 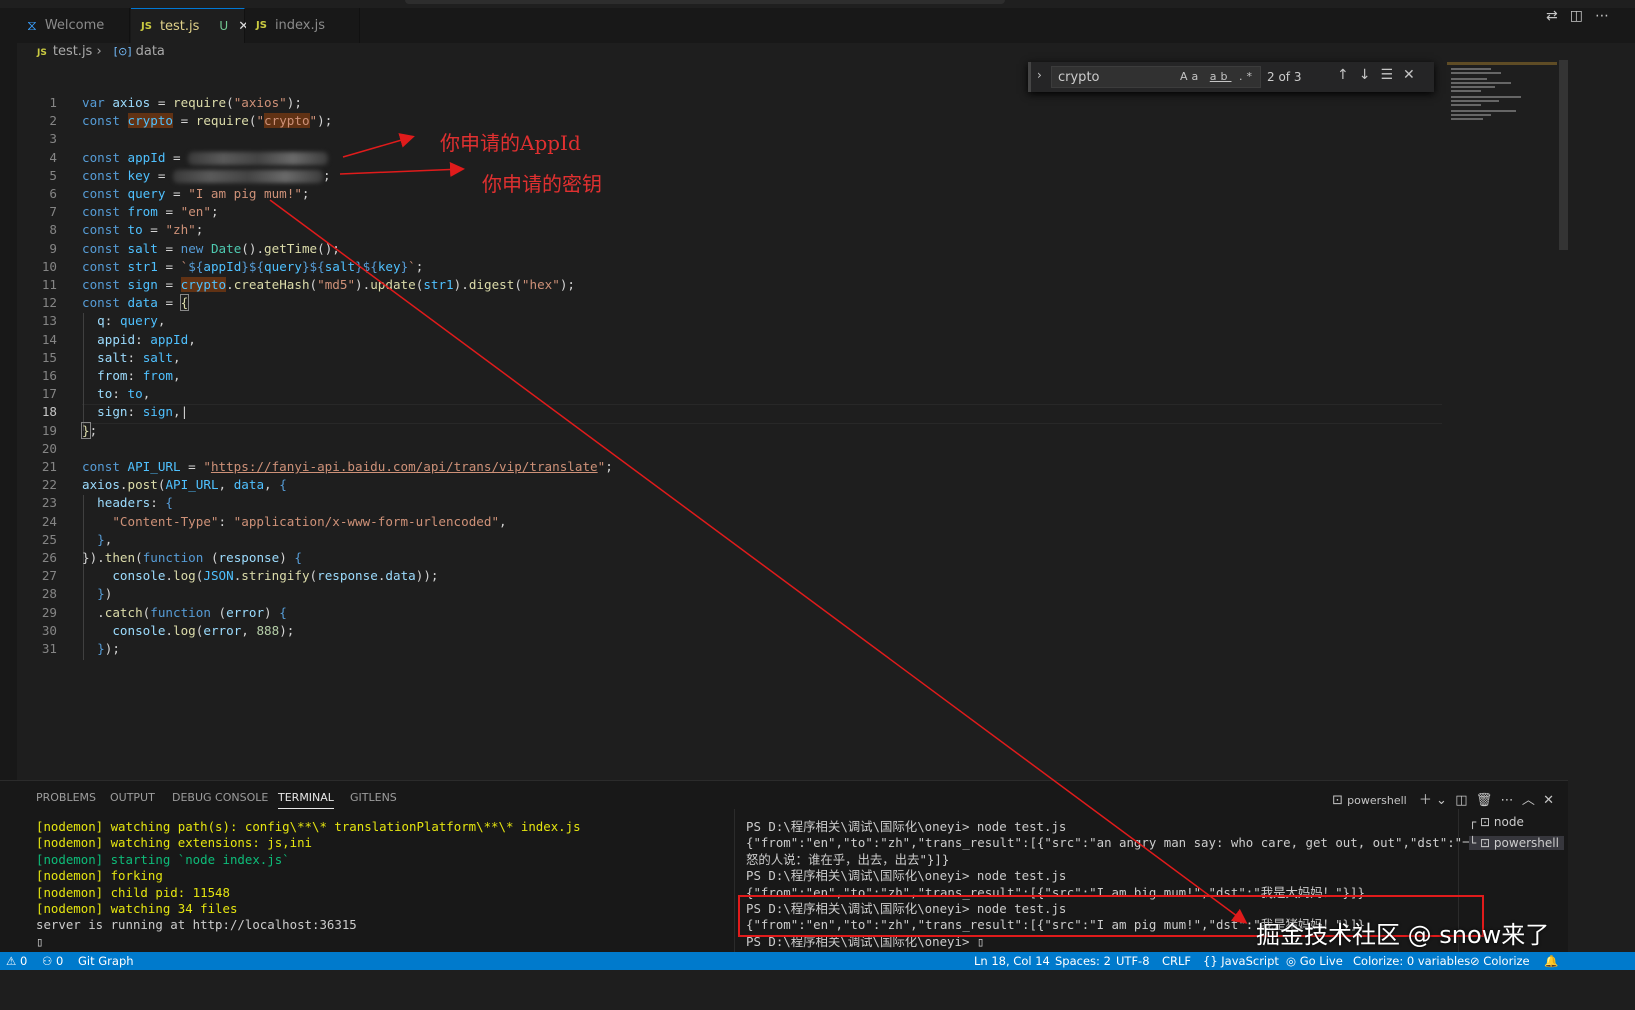 What do you see at coordinates (53, 193) in the screenshot?
I see `line-number: 6` at bounding box center [53, 193].